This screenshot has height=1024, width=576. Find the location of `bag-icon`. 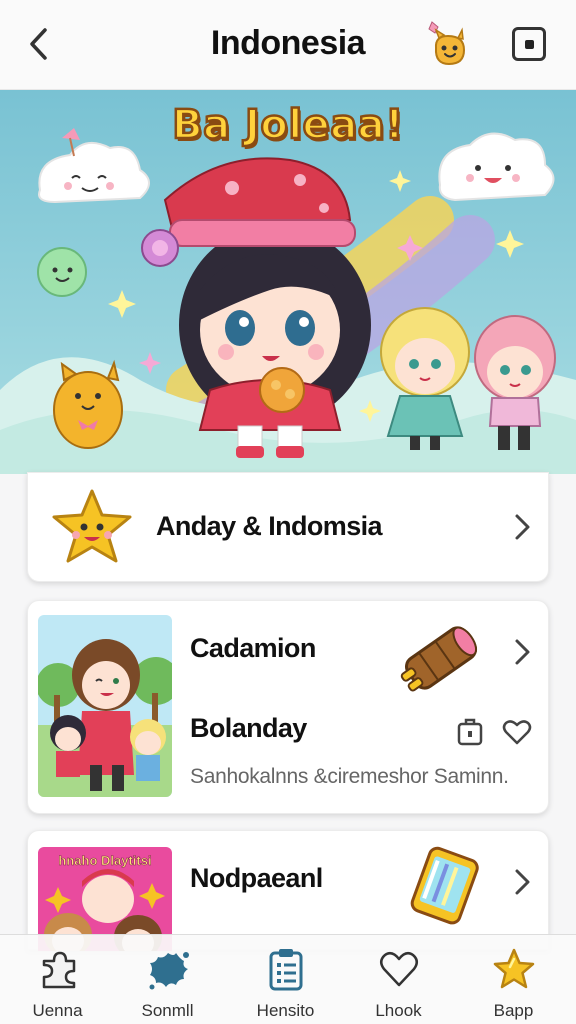

bag-icon is located at coordinates (470, 732).